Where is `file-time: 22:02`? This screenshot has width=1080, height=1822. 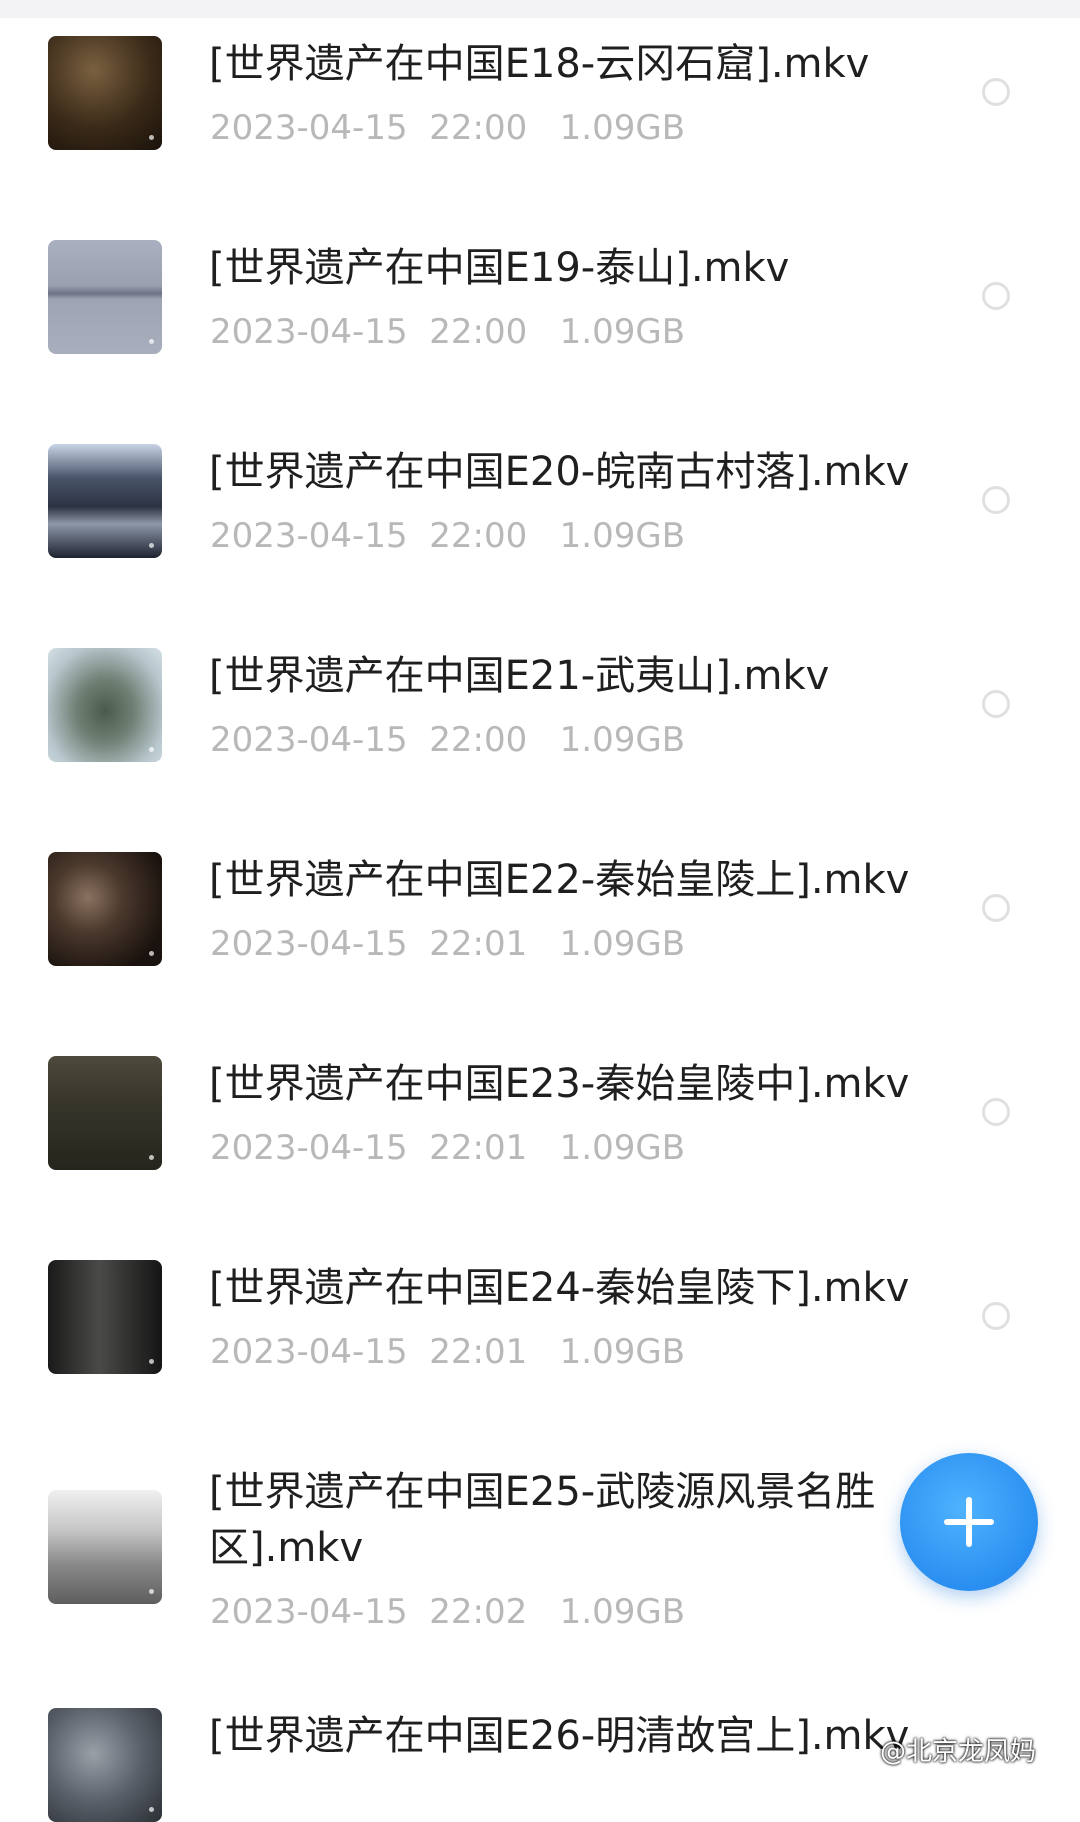 file-time: 22:02 is located at coordinates (478, 1612).